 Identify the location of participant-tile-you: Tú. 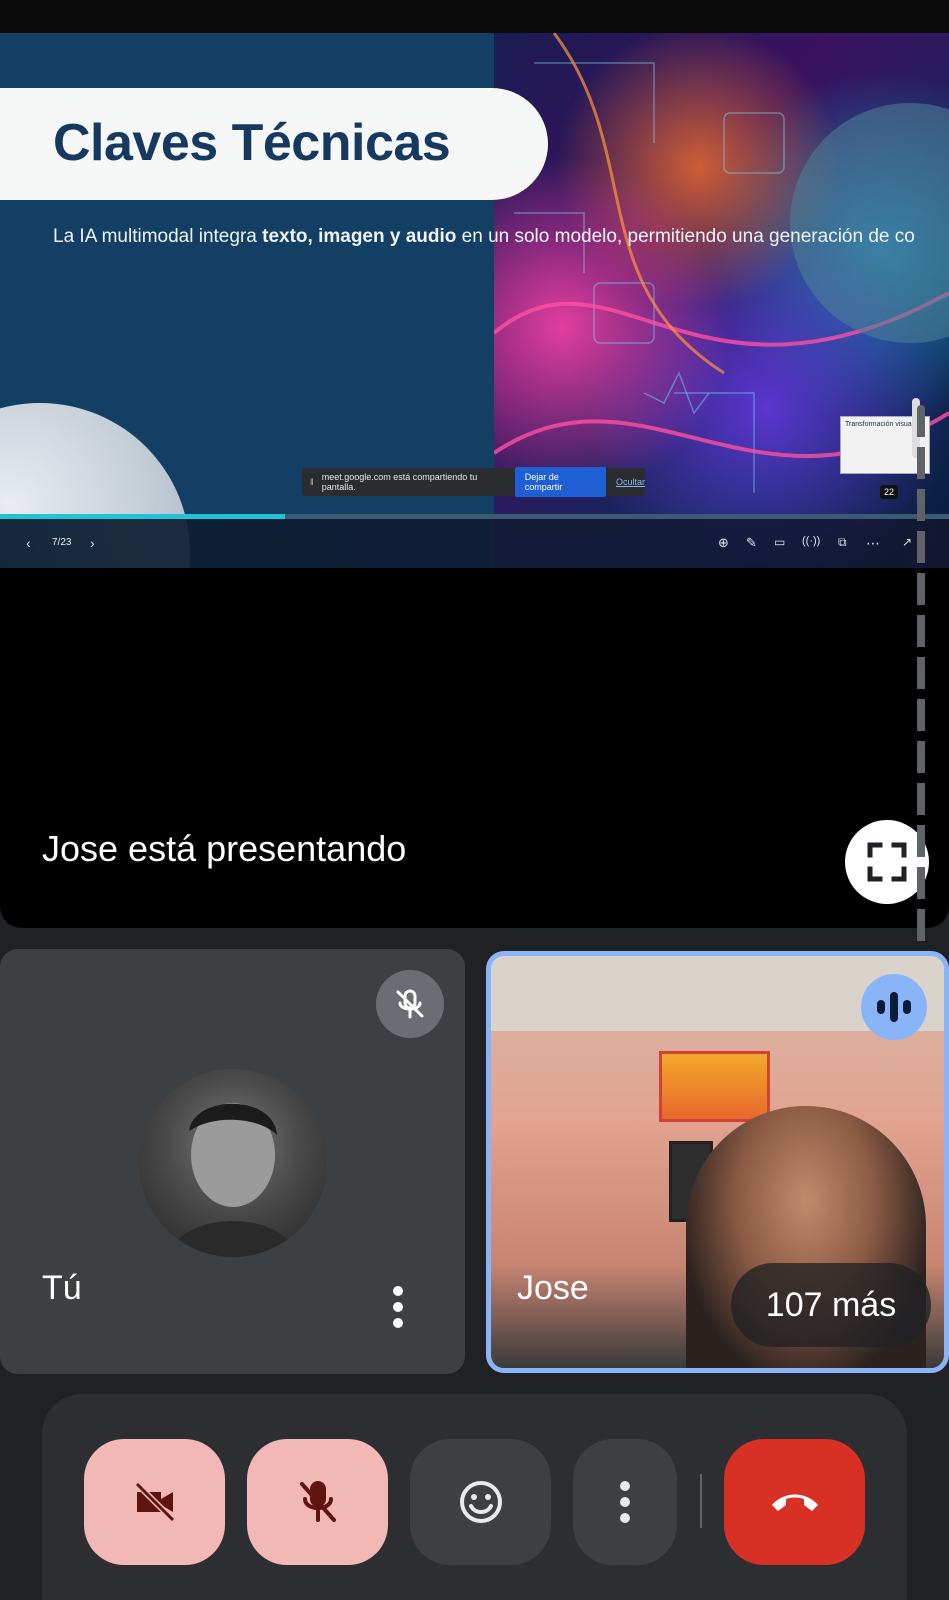
(232, 1161).